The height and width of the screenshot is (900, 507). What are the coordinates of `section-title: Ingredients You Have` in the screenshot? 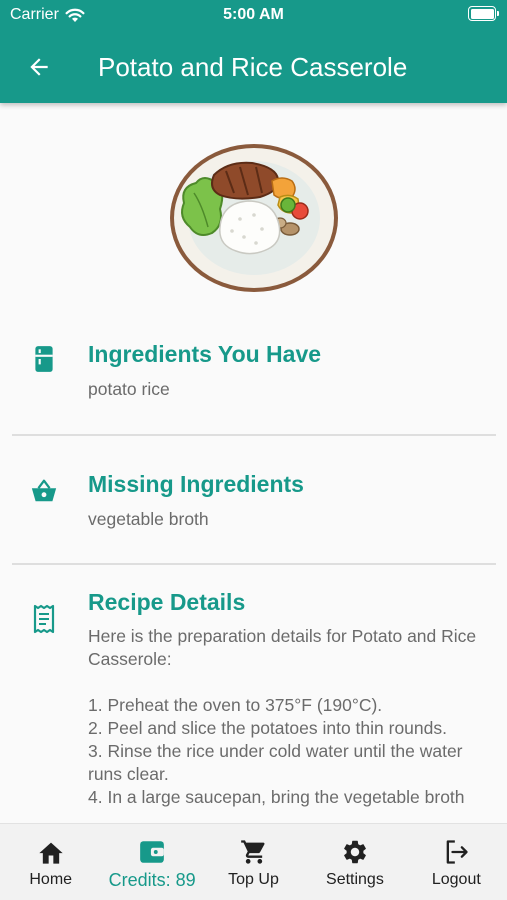 It's located at (205, 354).